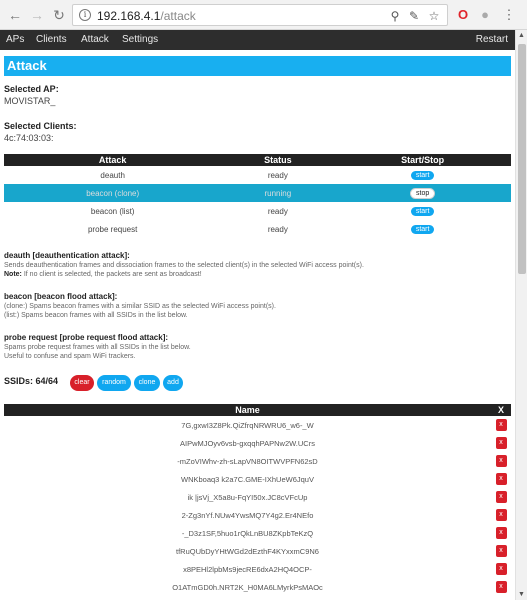 The image size is (527, 600). I want to click on ssid-name: x8PEHl2lpbMs9jecRE6dxA2HQ4OCP-, so click(247, 569).